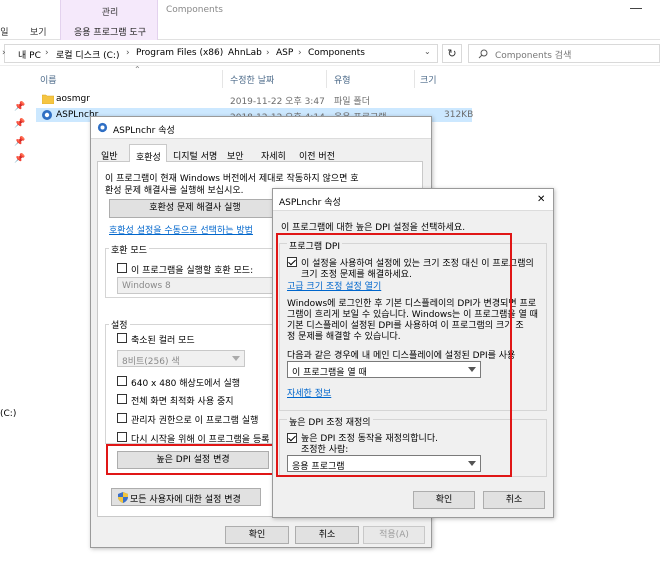 The height and width of the screenshot is (576, 660). I want to click on breadcrumb-item: Components, so click(336, 53).